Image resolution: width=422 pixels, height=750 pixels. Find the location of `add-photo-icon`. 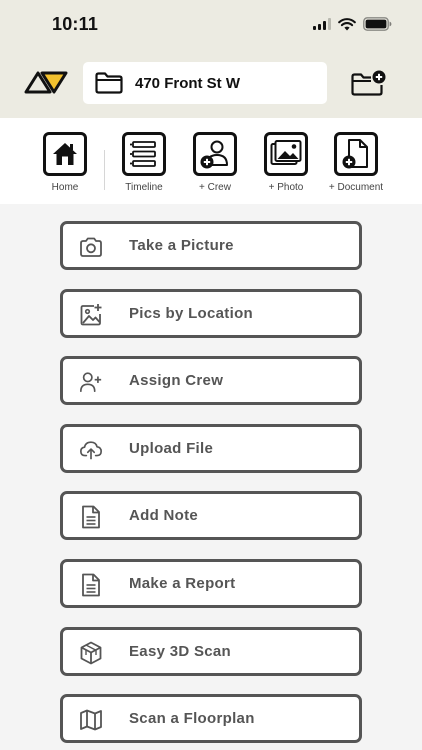

add-photo-icon is located at coordinates (286, 152).